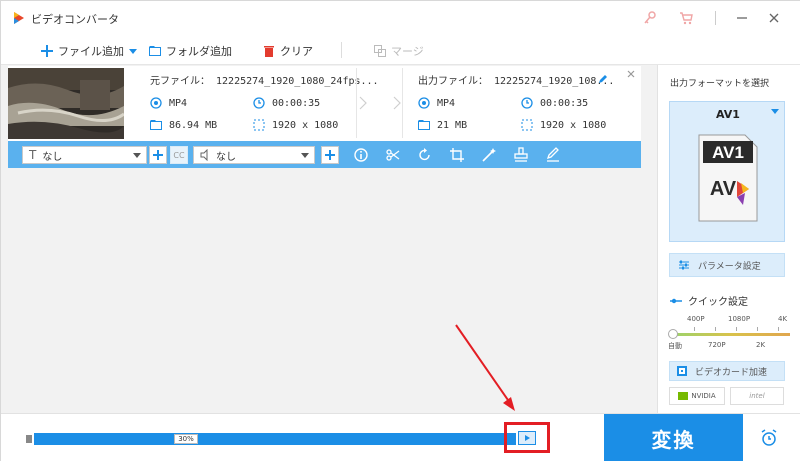 The image size is (800, 461). I want to click on clock-icon, so click(259, 103).